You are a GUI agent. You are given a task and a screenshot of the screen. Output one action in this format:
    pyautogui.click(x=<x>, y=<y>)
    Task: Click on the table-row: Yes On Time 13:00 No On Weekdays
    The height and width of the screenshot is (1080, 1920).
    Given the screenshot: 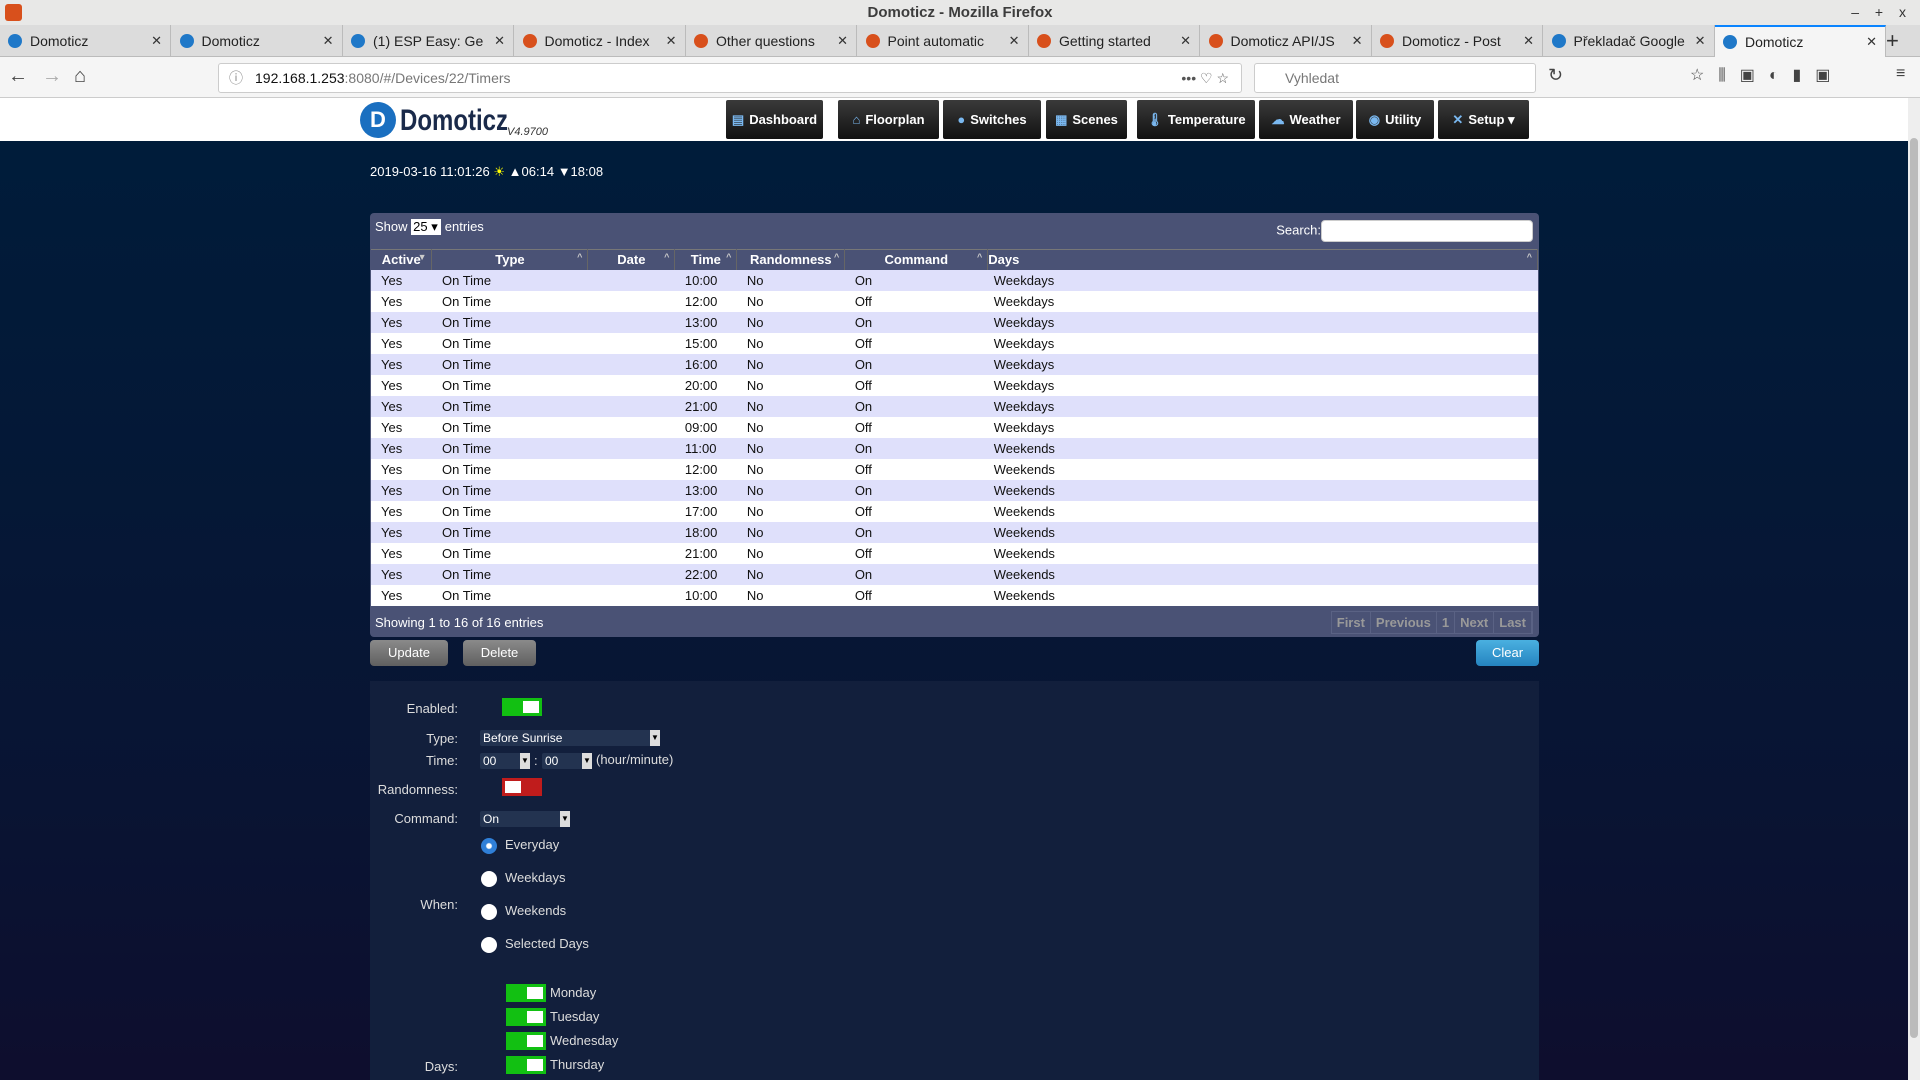 What is the action you would take?
    pyautogui.click(x=954, y=322)
    